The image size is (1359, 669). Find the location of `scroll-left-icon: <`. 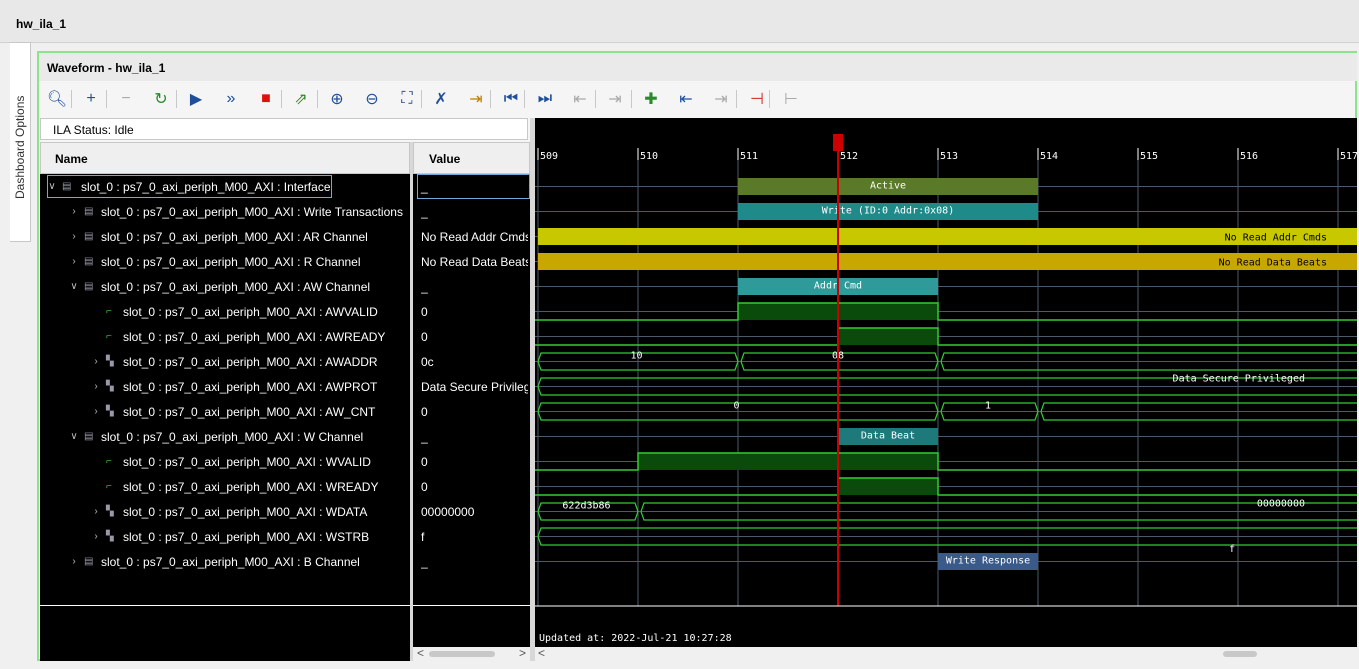

scroll-left-icon: < is located at coordinates (420, 653).